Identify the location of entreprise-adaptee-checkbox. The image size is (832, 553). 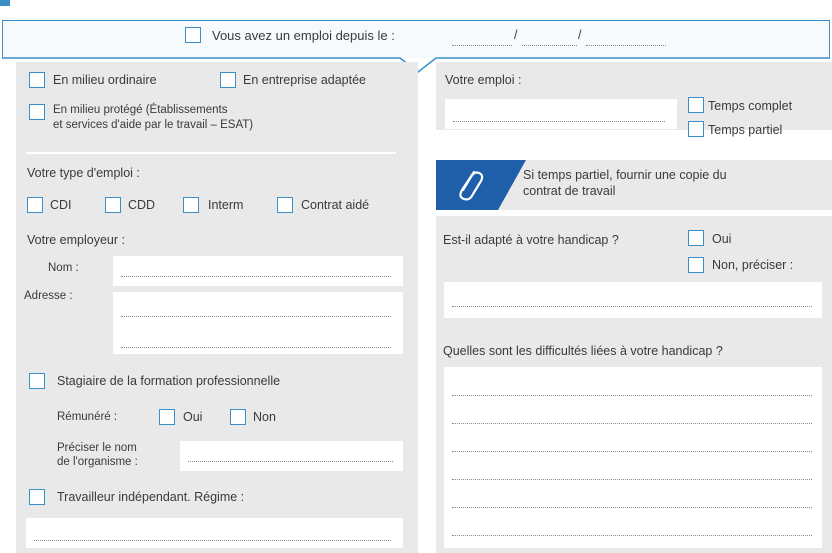
(228, 80).